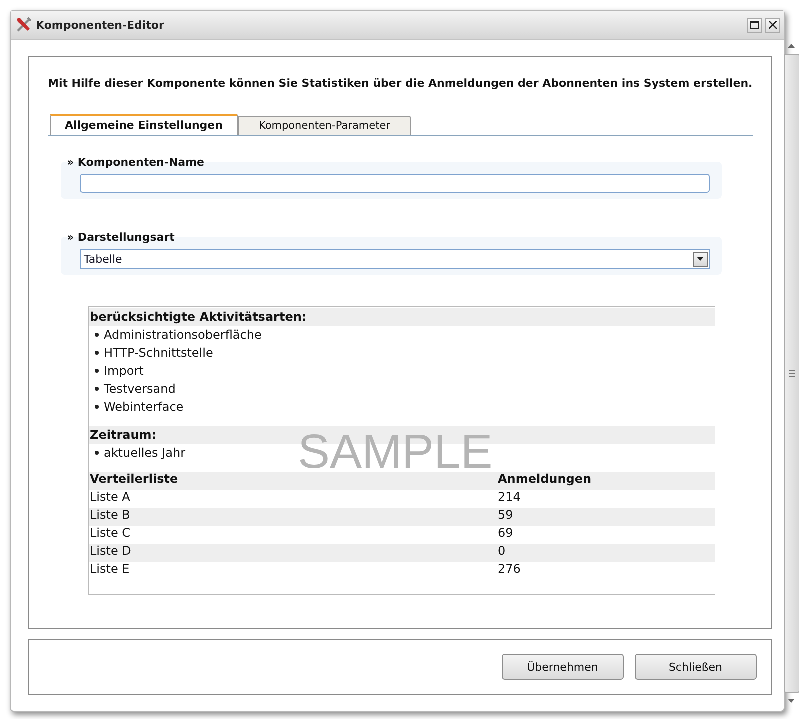 The height and width of the screenshot is (719, 799). Describe the element at coordinates (695, 667) in the screenshot. I see `close-button: Schließen` at that location.